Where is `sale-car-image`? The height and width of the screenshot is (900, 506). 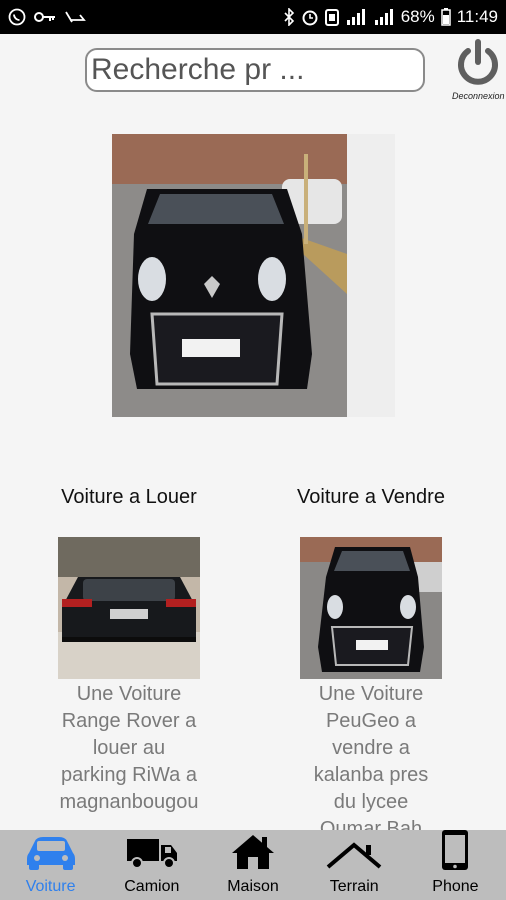 sale-car-image is located at coordinates (371, 608).